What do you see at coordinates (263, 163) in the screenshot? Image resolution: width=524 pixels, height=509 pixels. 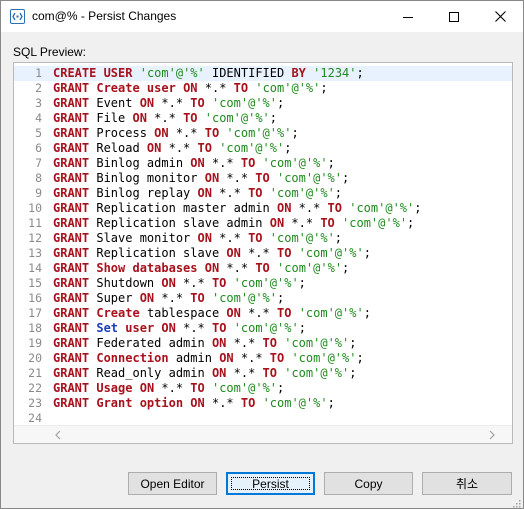 I see `code-line: 7 GRANT Binlog admin ON *.* TO 'com'@'%';` at bounding box center [263, 163].